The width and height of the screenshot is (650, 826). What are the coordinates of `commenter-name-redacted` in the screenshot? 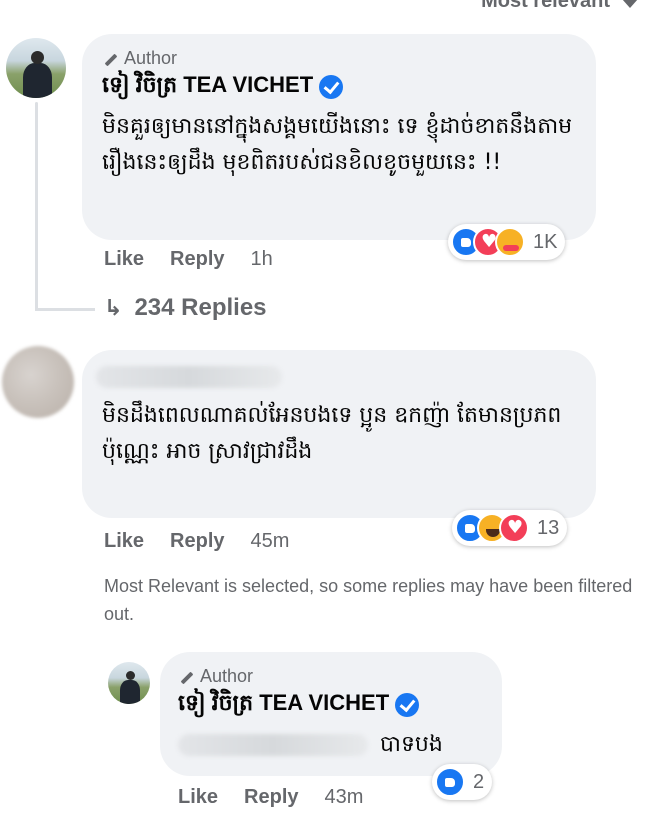 It's located at (189, 377).